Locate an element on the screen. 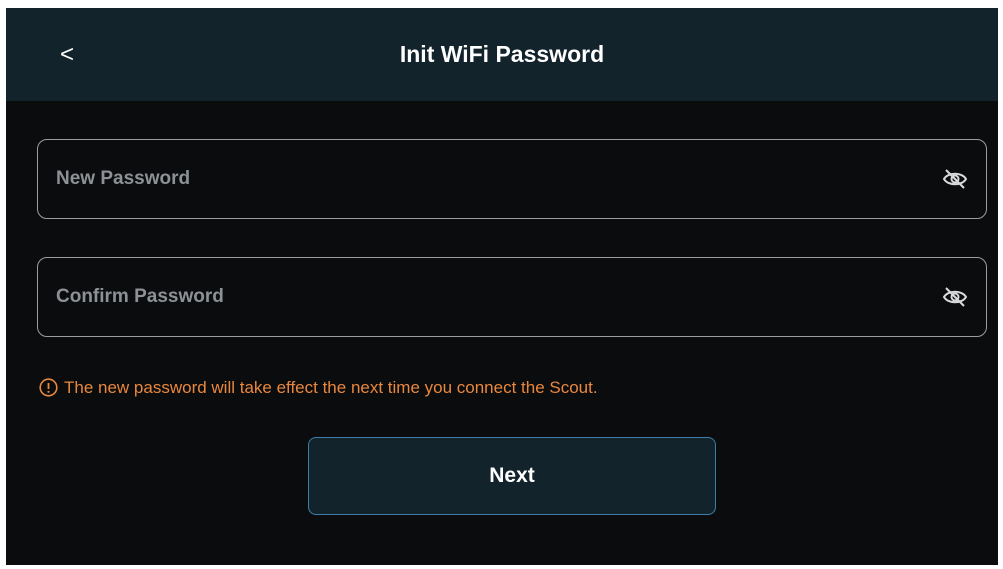 The image size is (1003, 569). confirm-password-field: Confirm Password is located at coordinates (512, 297).